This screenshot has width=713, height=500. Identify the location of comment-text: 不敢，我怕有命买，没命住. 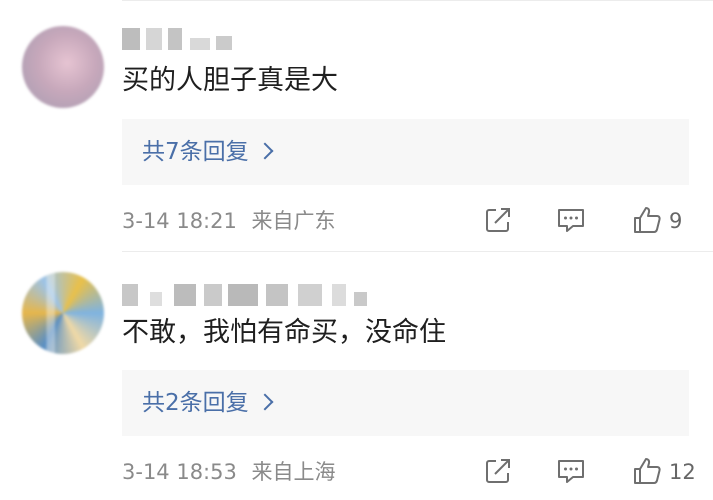
(284, 332).